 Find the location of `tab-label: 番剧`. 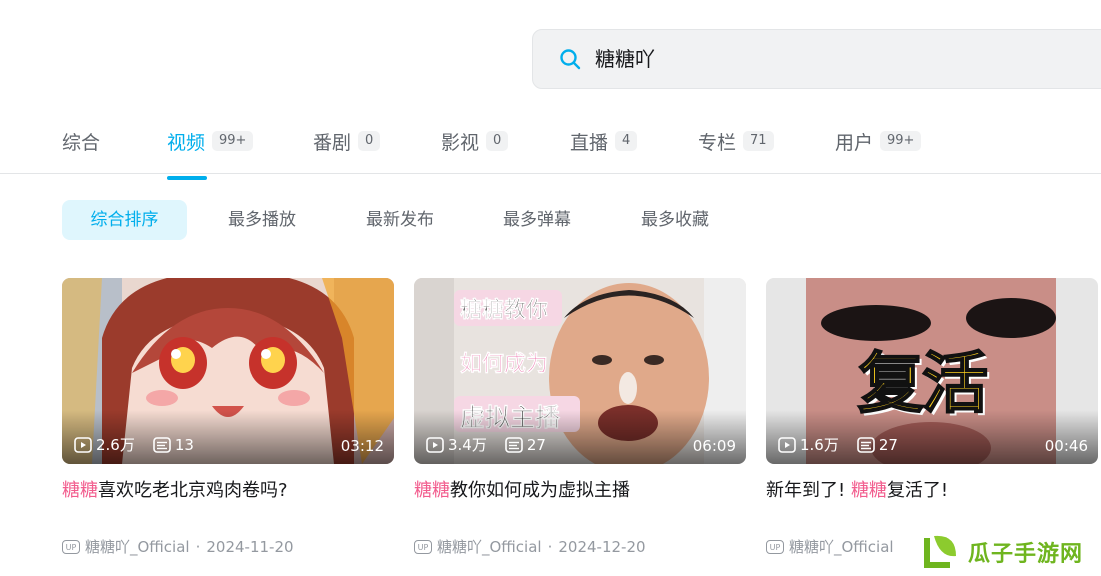

tab-label: 番剧 is located at coordinates (332, 142).